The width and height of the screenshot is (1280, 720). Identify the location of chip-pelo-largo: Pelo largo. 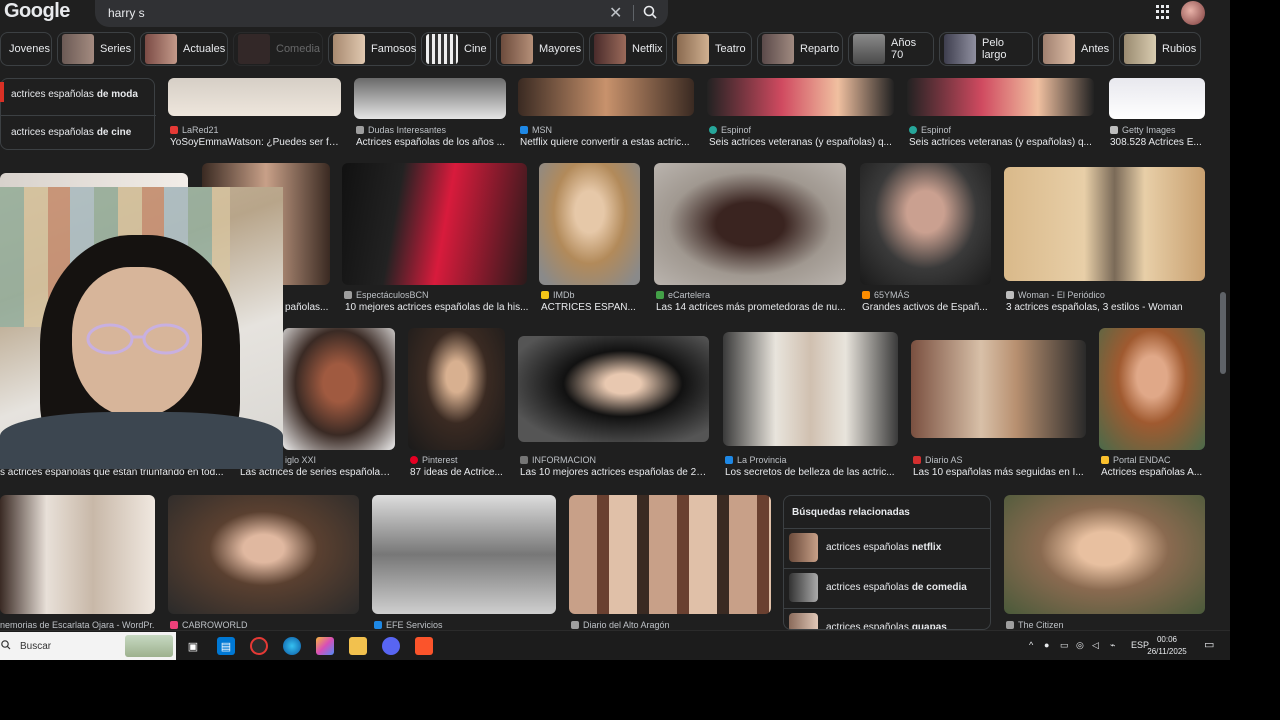
(986, 49).